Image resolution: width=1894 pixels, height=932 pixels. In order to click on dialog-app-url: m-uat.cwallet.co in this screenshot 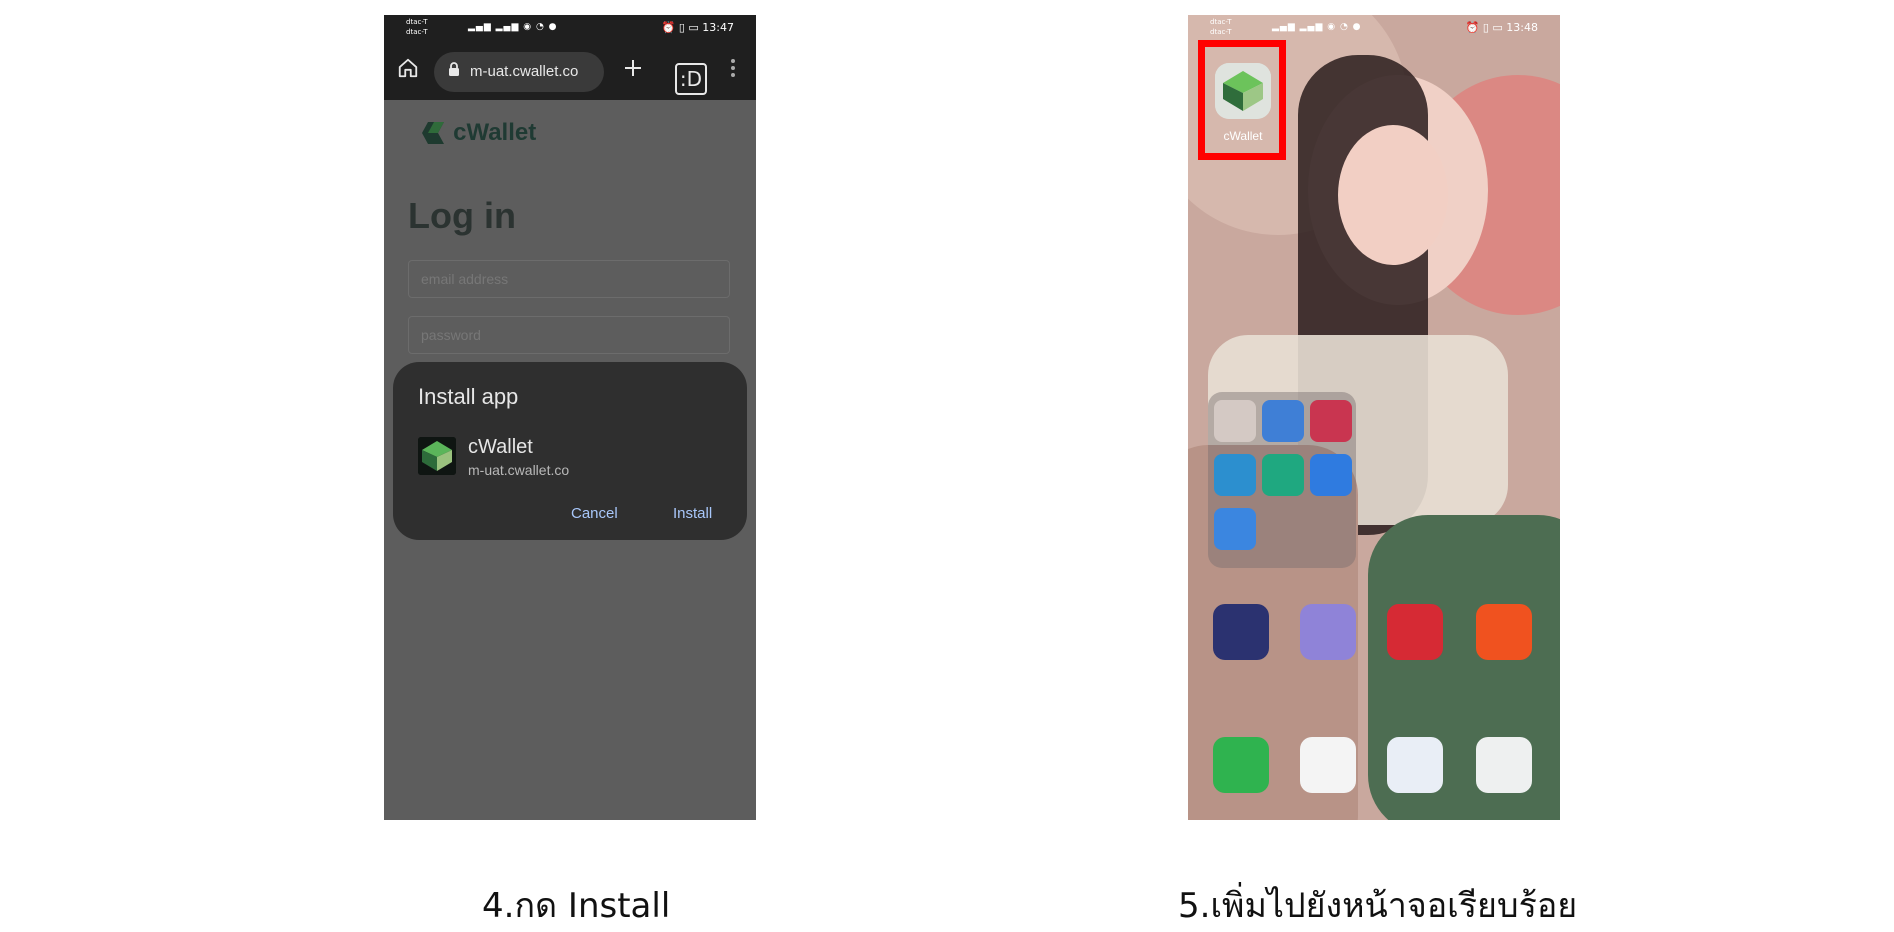, I will do `click(519, 470)`.